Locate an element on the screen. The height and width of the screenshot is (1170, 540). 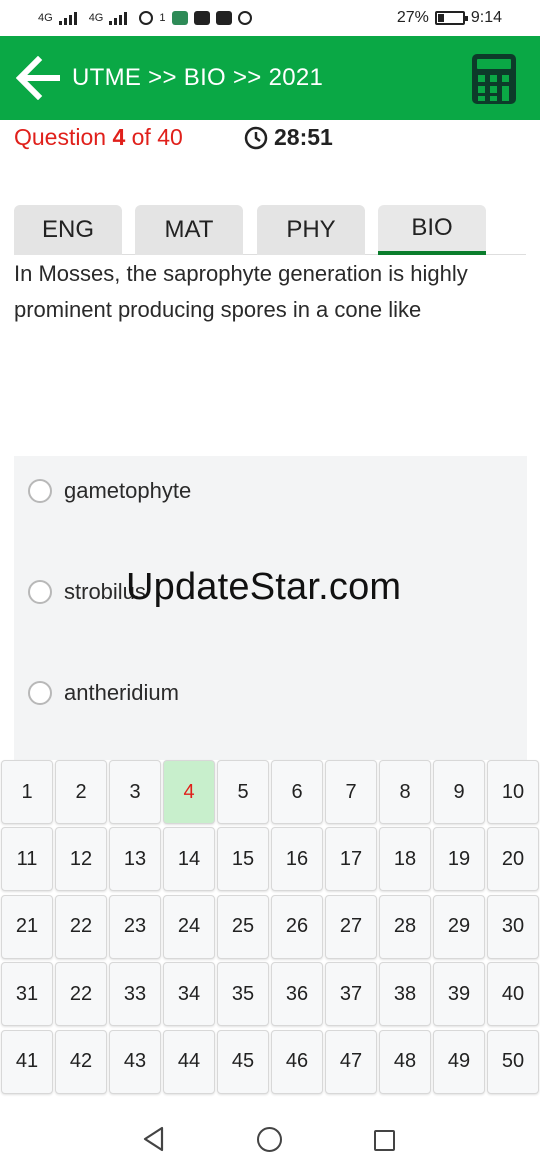
option-c: antheridium is located at coordinates (103, 693).